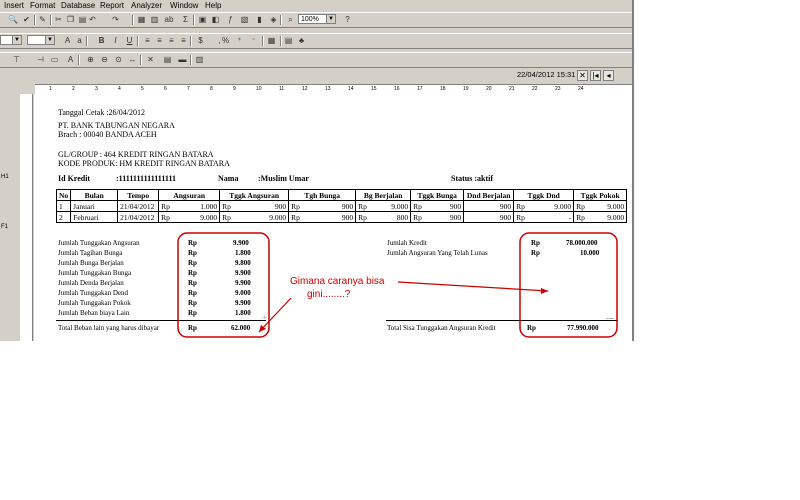  I want to click on arrow-right, so click(473, 286).